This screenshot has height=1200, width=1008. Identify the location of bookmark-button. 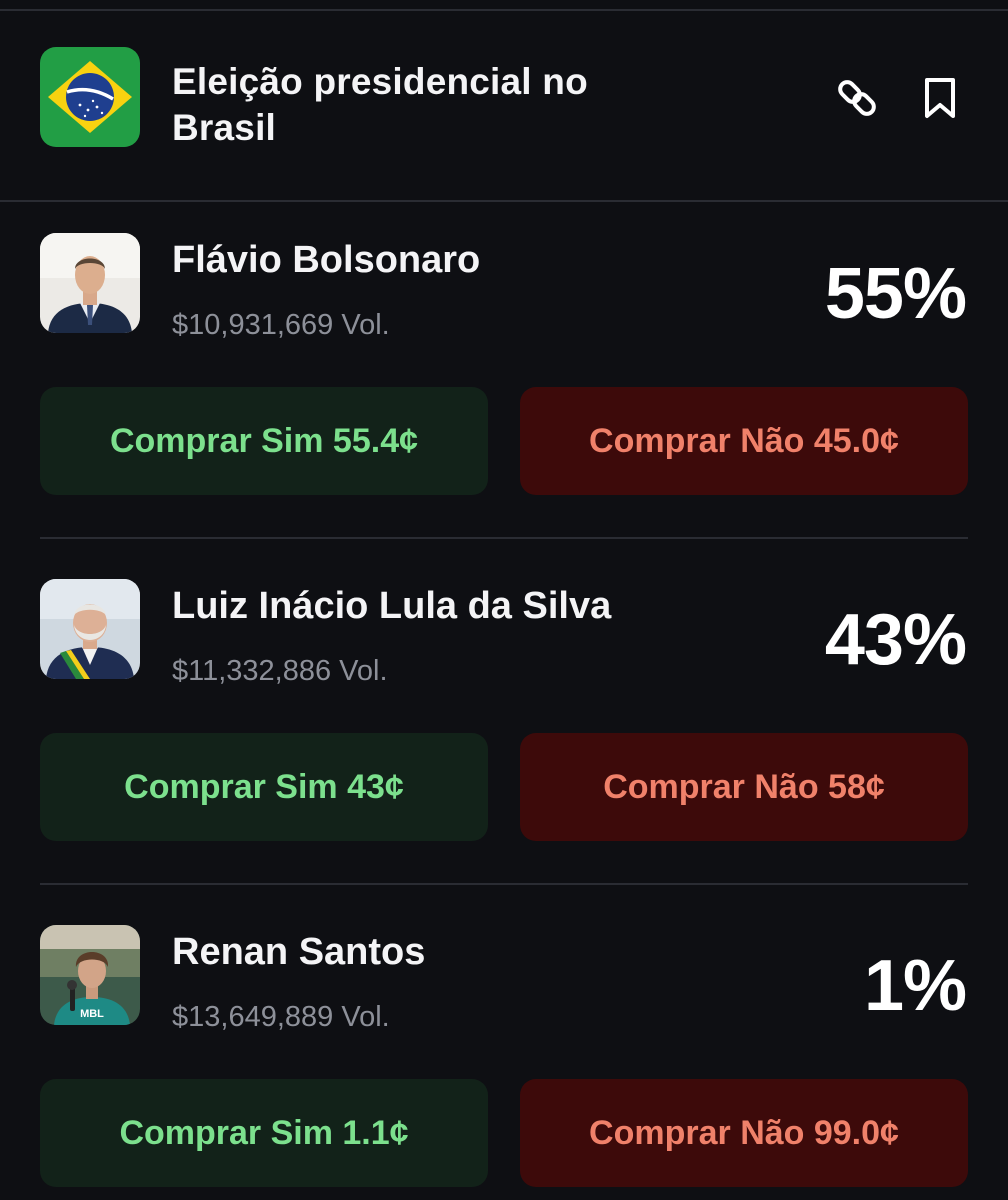
(940, 98).